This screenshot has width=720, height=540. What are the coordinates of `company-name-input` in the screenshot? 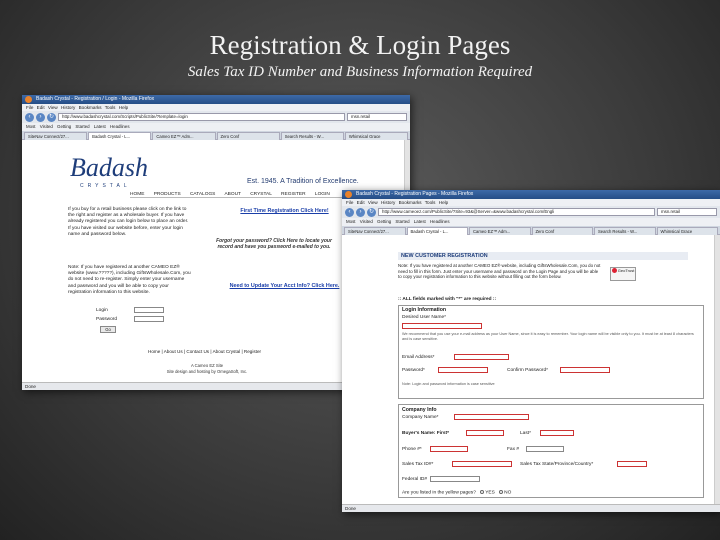 It's located at (491, 417).